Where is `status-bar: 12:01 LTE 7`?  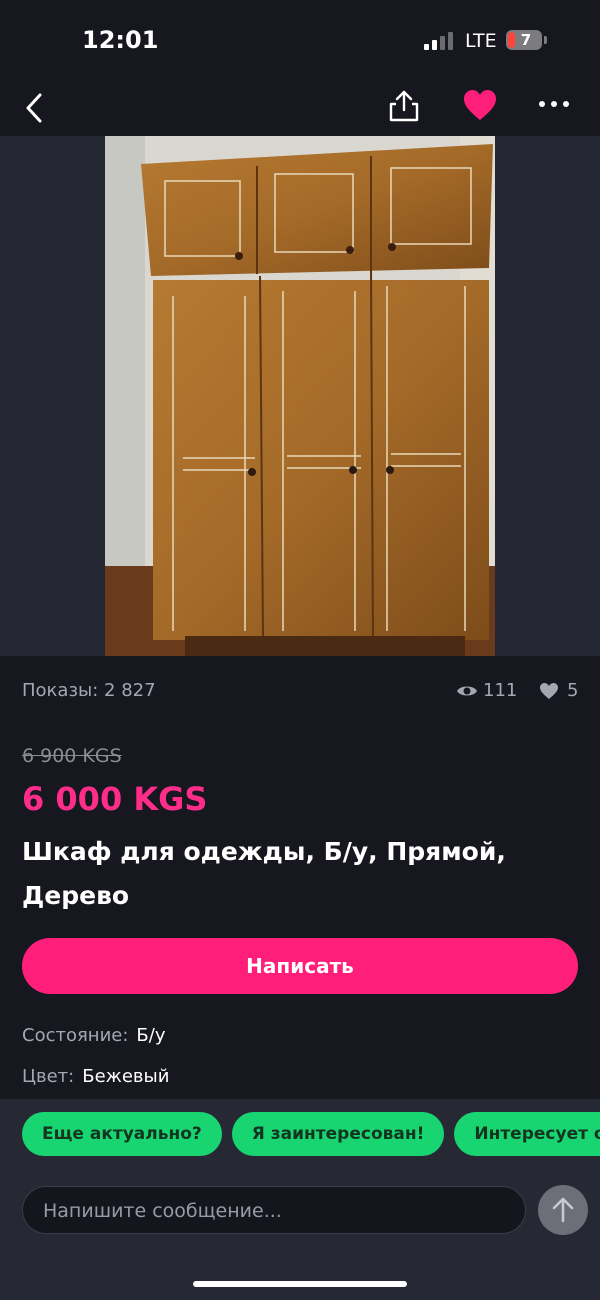 status-bar: 12:01 LTE 7 is located at coordinates (300, 40).